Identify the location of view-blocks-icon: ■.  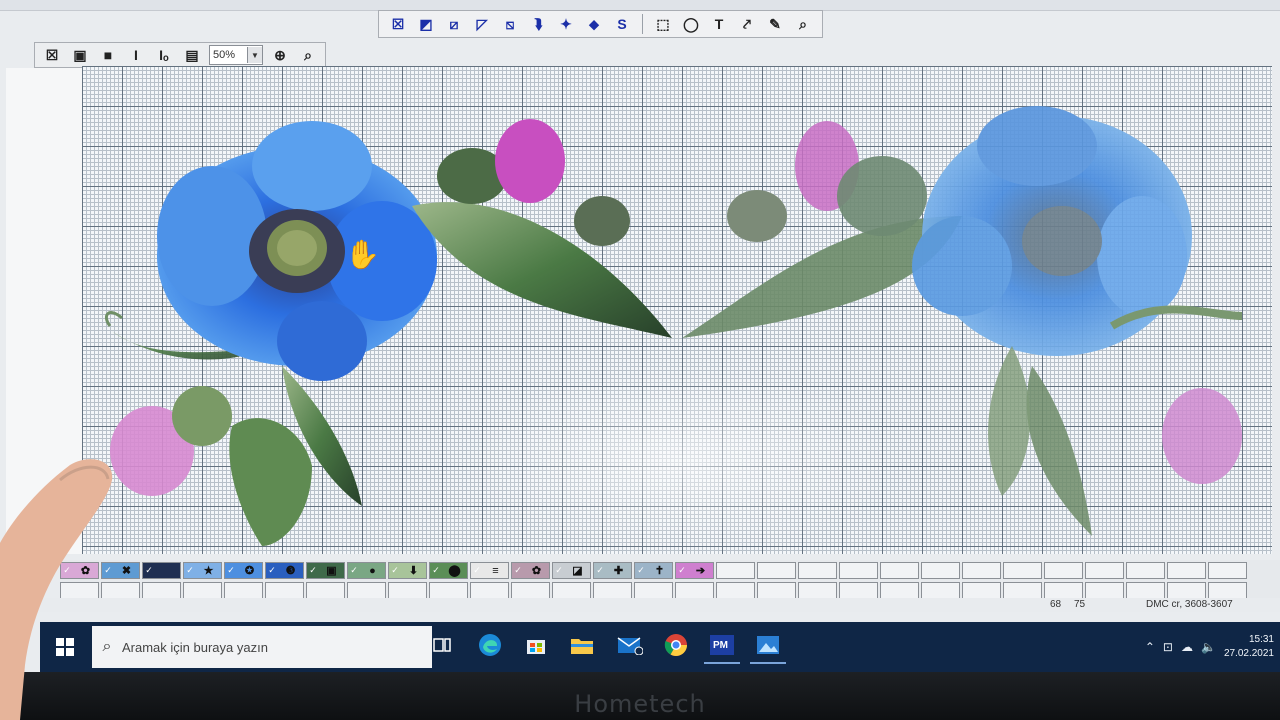
(108, 55).